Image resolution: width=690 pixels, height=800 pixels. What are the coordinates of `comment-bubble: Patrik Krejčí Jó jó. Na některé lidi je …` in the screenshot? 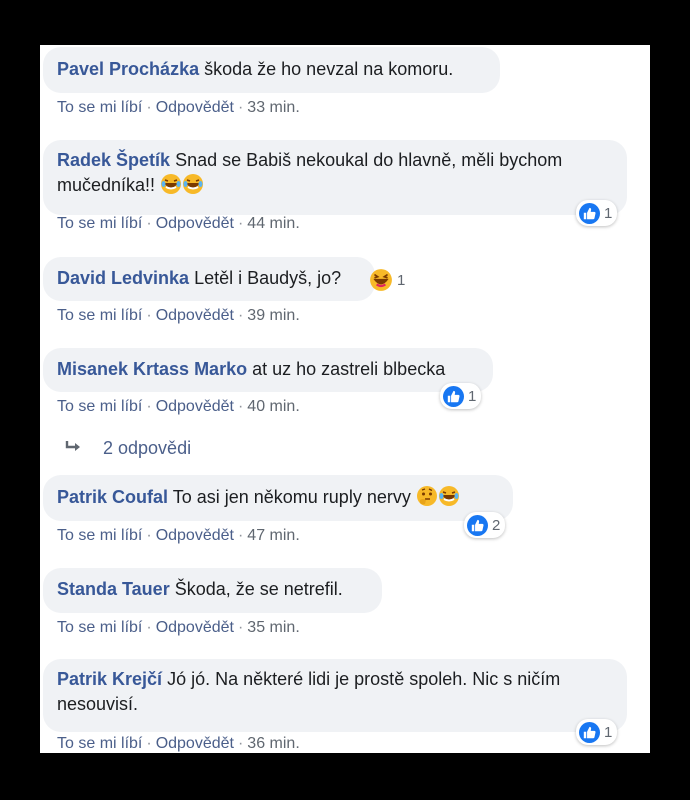 It's located at (335, 695).